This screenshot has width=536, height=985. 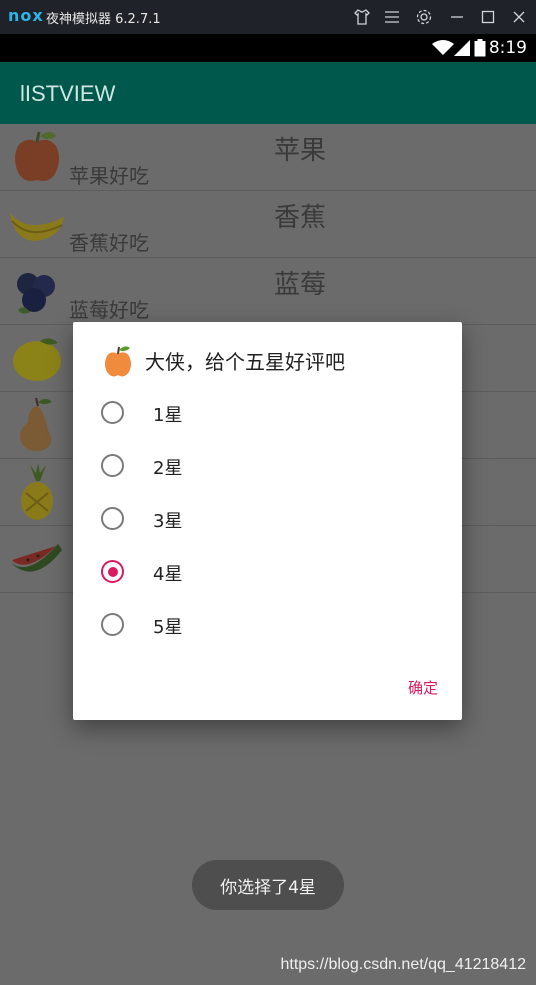 What do you see at coordinates (268, 17) in the screenshot?
I see `emulator-title-bar: nox 夜神模拟器 6.2.7.1` at bounding box center [268, 17].